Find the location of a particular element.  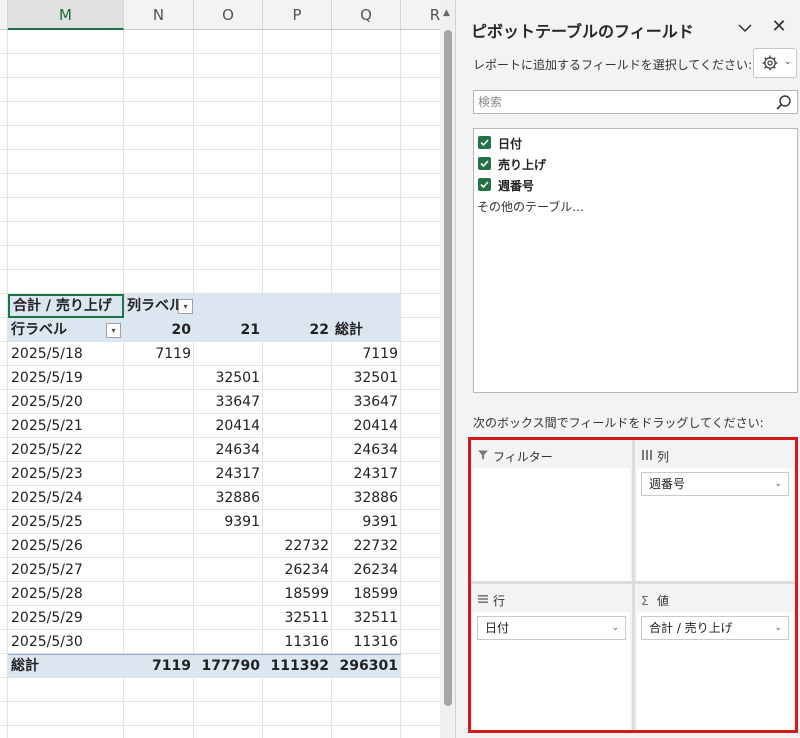

pivot-row-date: 2025/5/30 is located at coordinates (66, 642).